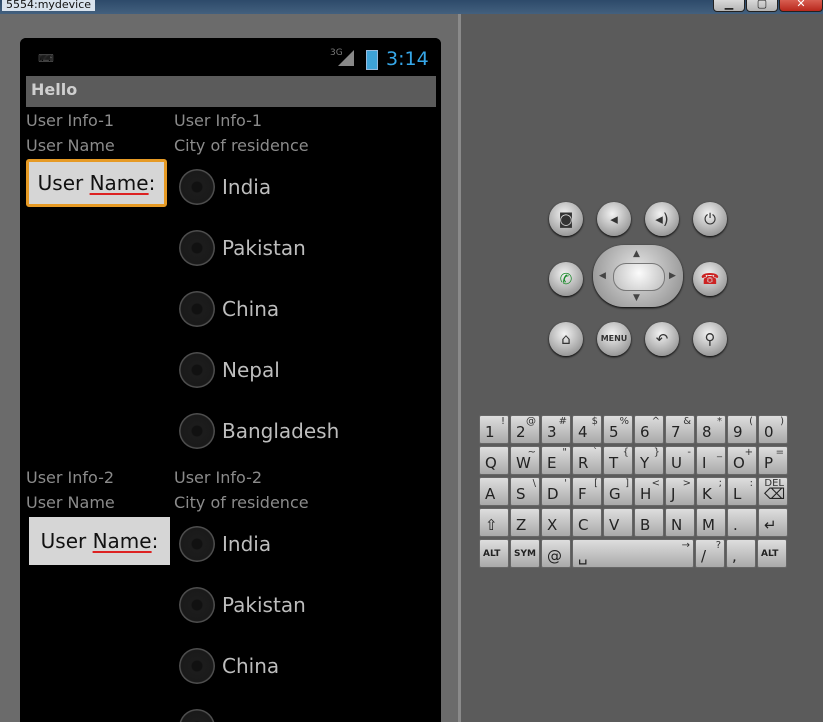 This screenshot has width=823, height=722. Describe the element at coordinates (801, 6) in the screenshot. I see `close-button: ✕` at that location.